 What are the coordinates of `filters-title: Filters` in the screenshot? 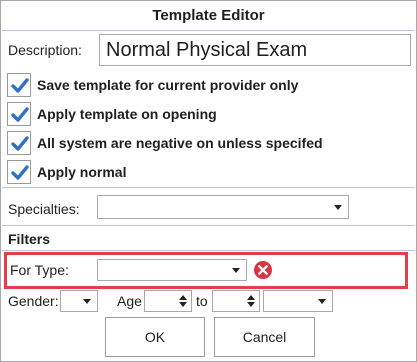 It's located at (29, 239).